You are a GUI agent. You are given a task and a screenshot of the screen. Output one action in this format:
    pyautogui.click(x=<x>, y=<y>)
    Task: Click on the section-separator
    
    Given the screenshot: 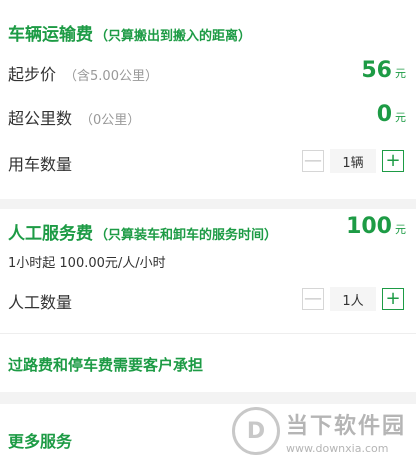 What is the action you would take?
    pyautogui.click(x=208, y=204)
    